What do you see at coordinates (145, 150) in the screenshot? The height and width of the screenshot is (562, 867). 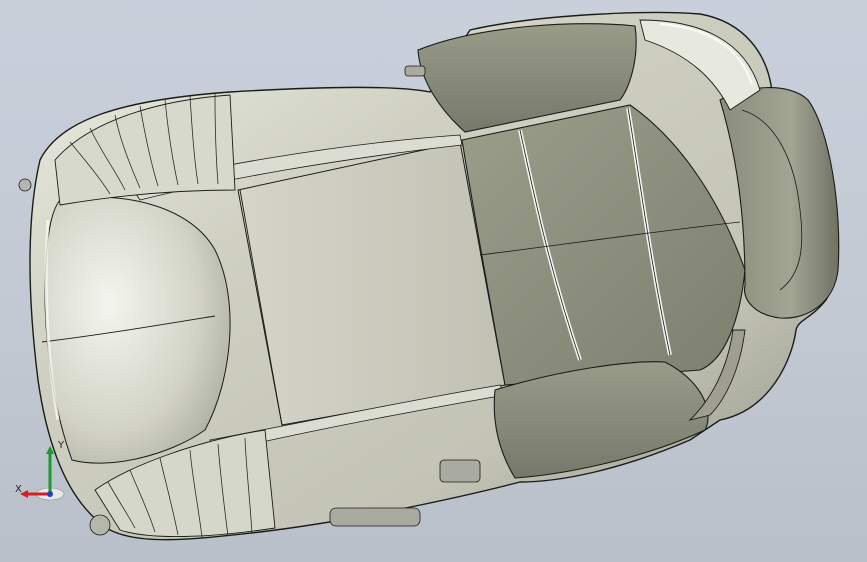 I see `front-pleats-top` at bounding box center [145, 150].